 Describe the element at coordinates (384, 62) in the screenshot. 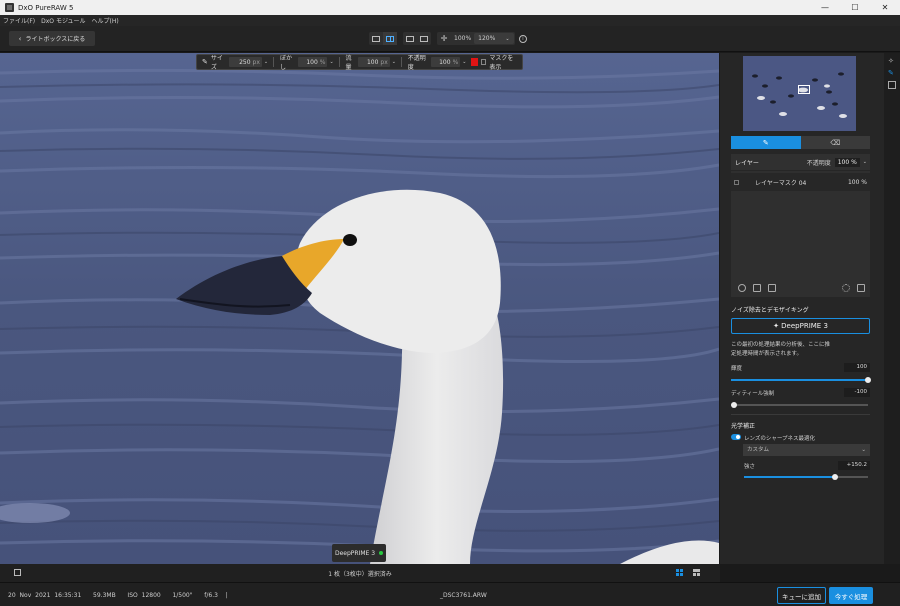

I see `flow-unit: px` at that location.